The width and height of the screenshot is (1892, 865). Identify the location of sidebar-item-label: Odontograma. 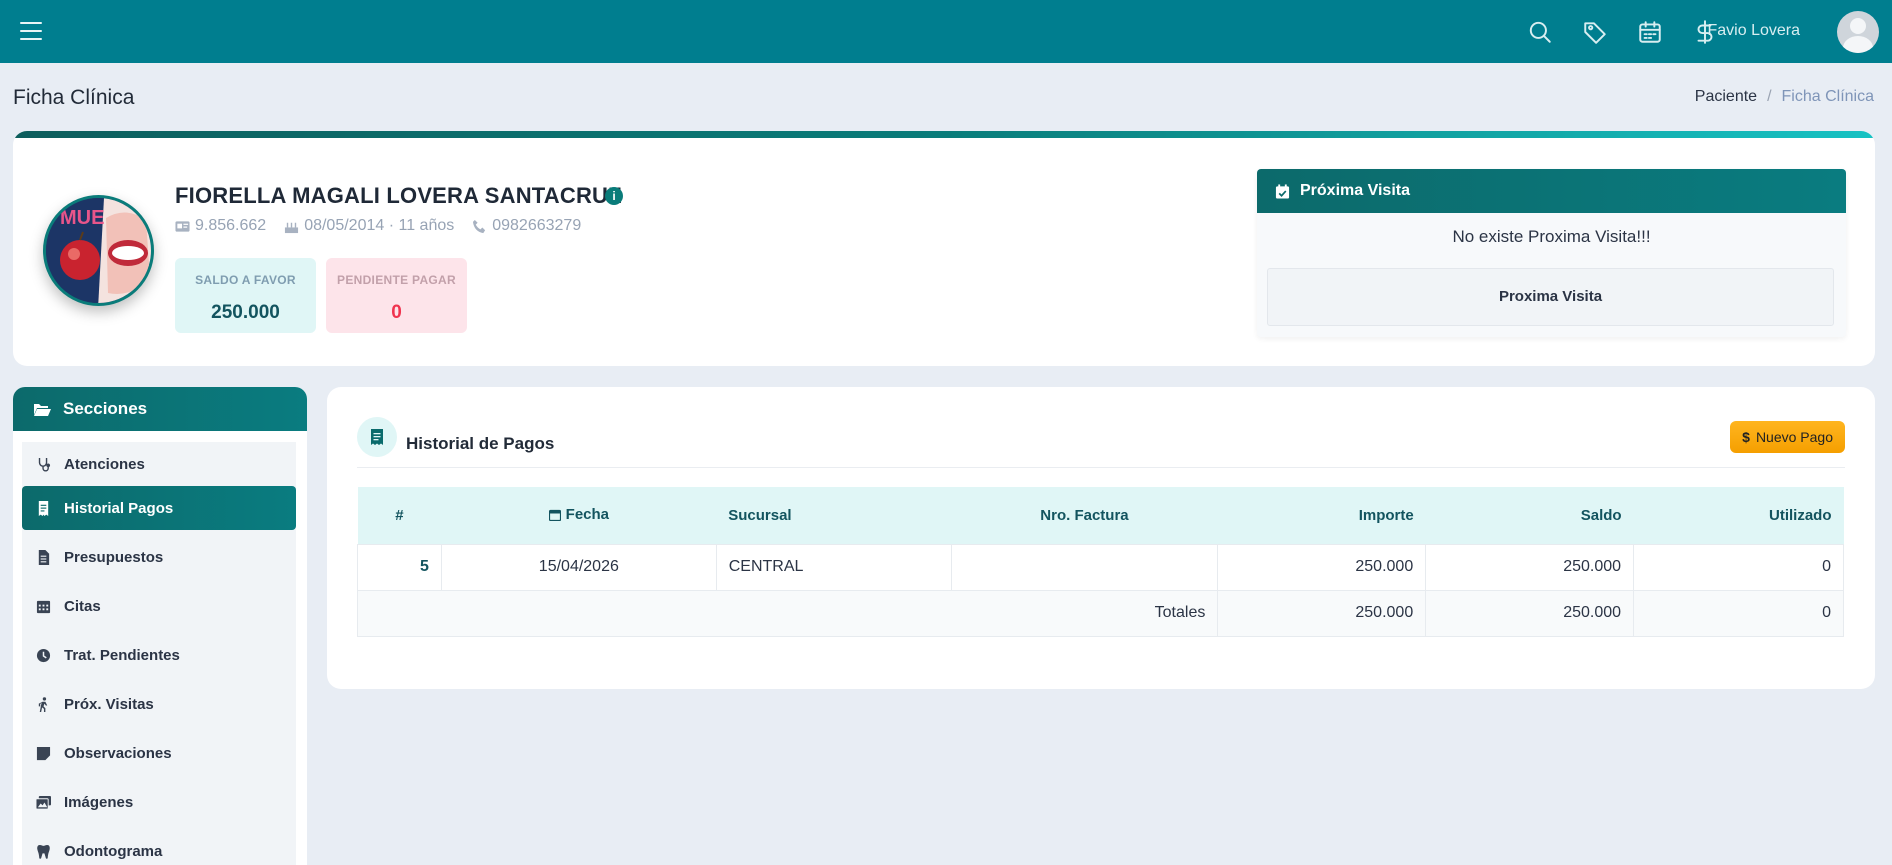
(113, 851).